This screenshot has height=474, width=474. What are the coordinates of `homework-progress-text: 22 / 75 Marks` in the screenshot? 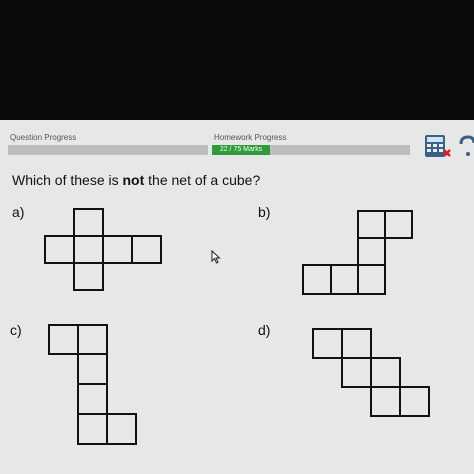 It's located at (241, 149).